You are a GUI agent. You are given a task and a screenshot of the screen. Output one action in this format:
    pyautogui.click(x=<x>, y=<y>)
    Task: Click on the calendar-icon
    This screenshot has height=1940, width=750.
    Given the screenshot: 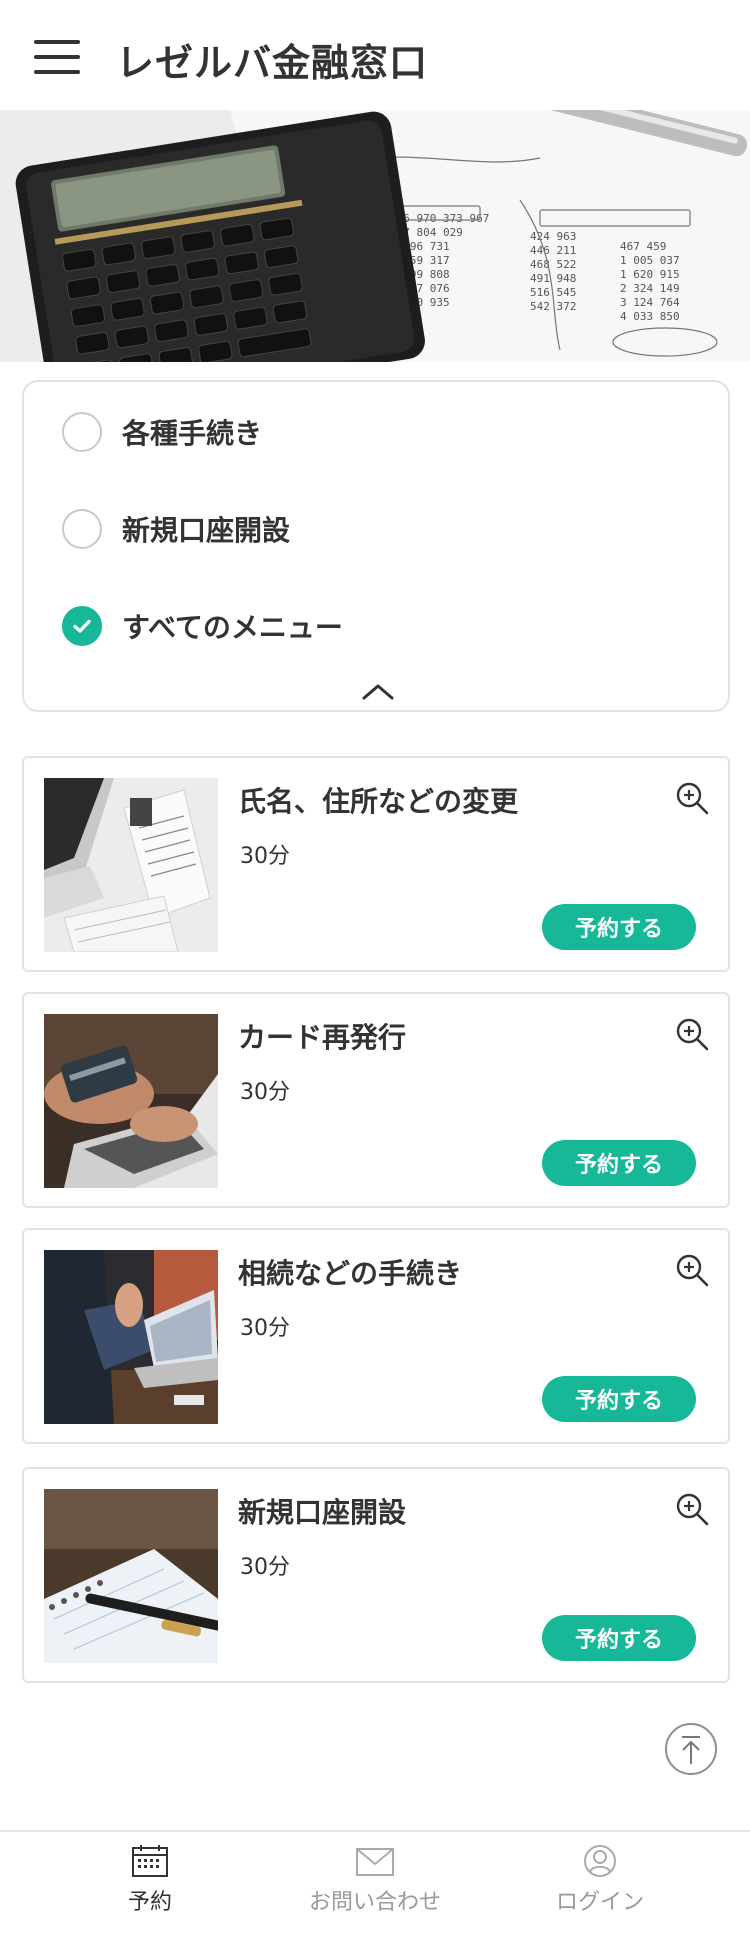 What is the action you would take?
    pyautogui.click(x=150, y=1861)
    